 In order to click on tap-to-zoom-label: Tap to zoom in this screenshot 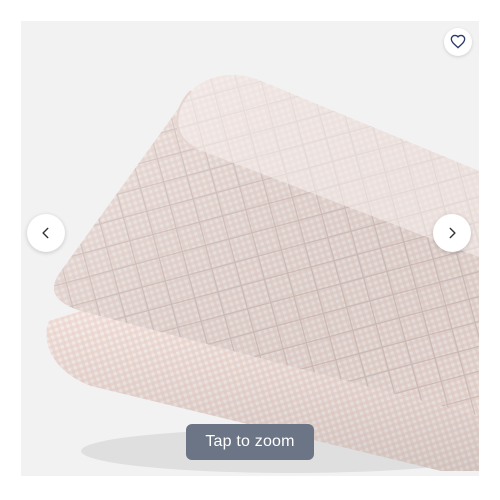, I will do `click(250, 441)`.